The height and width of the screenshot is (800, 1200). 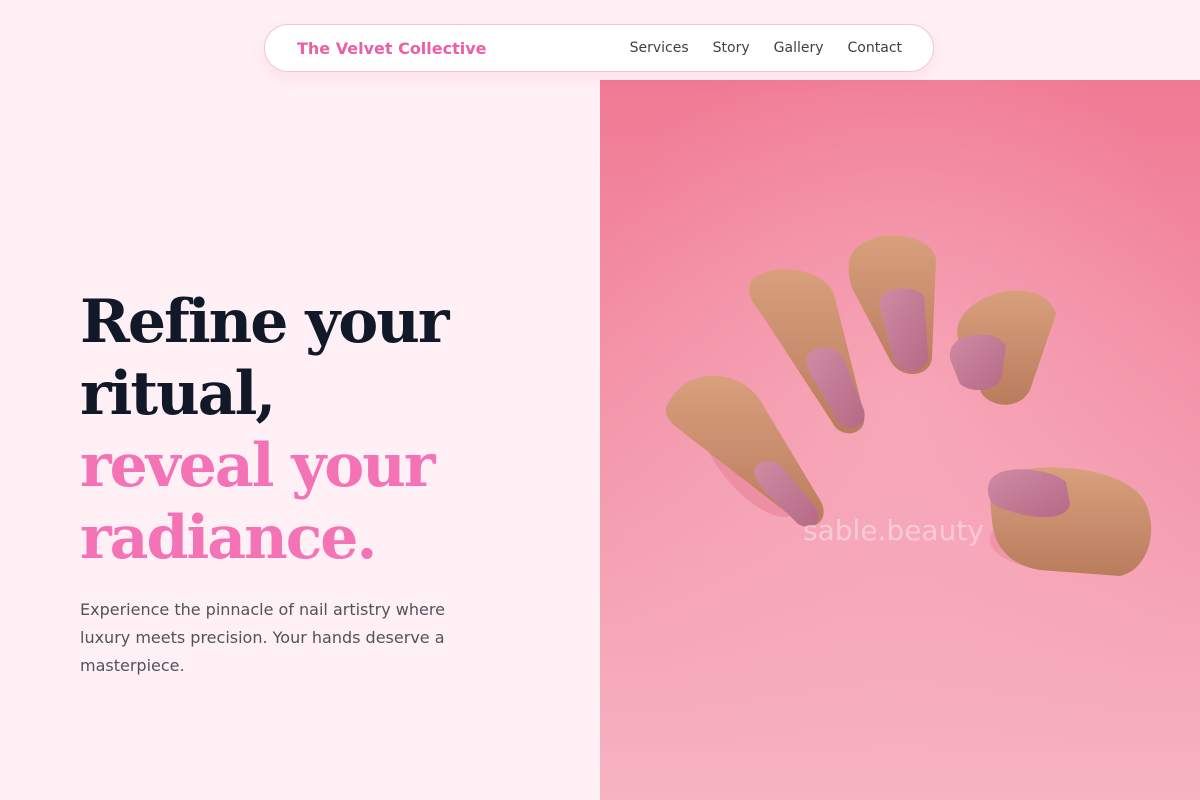 What do you see at coordinates (264, 322) in the screenshot?
I see `headline-line-1: Refine your` at bounding box center [264, 322].